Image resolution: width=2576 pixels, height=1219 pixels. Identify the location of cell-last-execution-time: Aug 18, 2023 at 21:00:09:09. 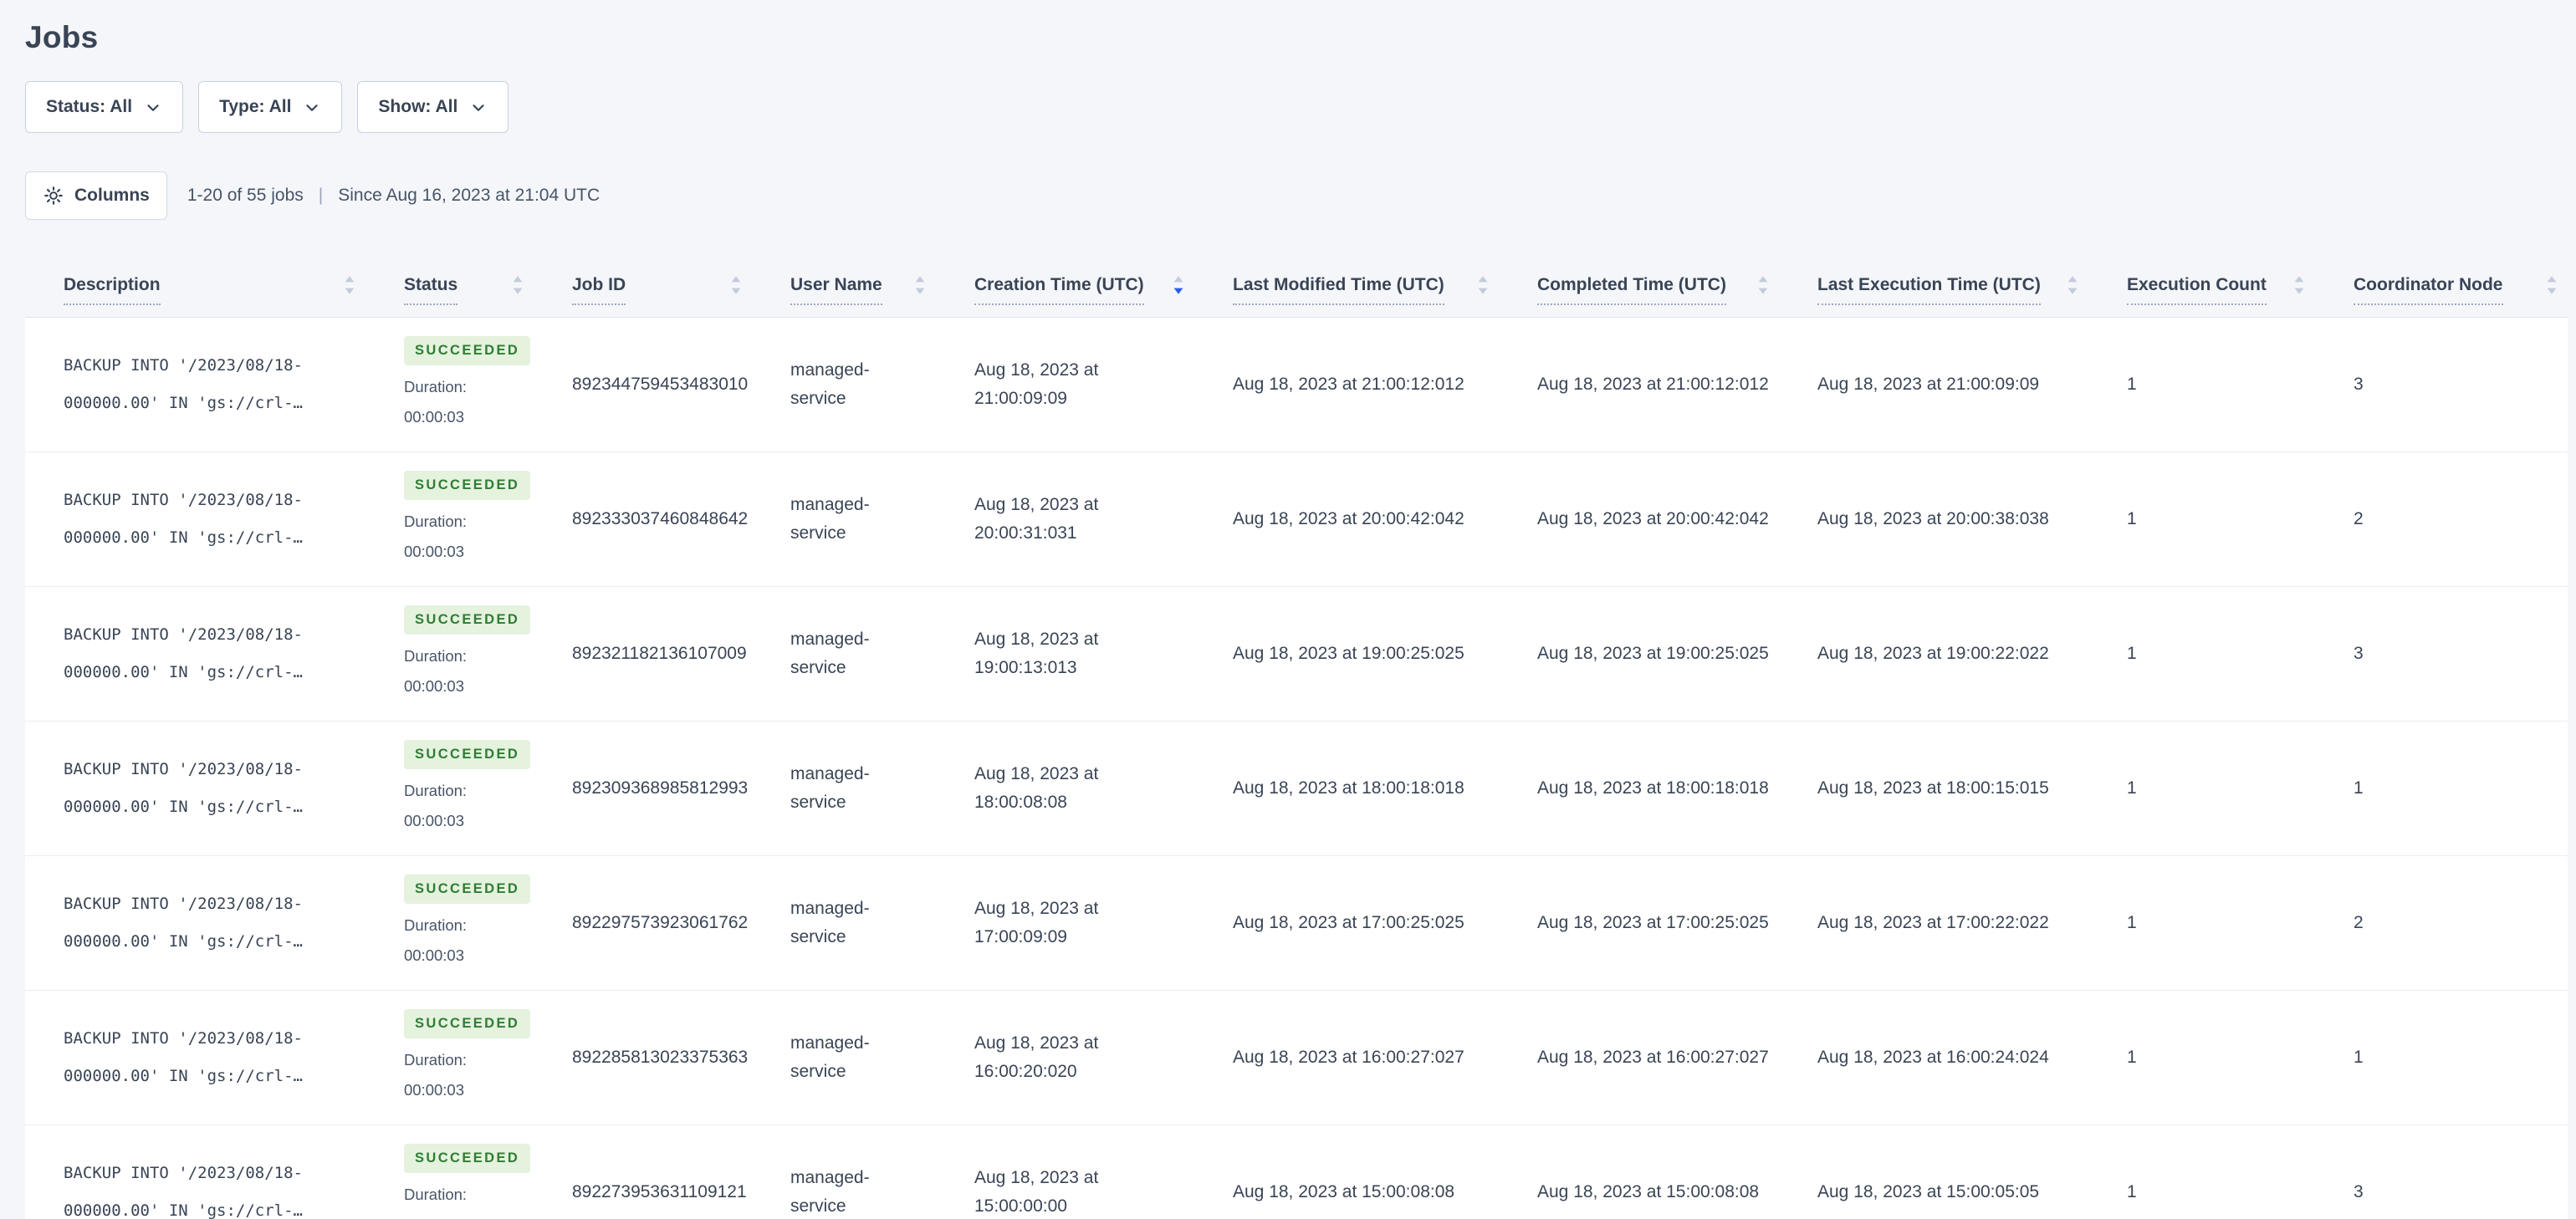
(1933, 384).